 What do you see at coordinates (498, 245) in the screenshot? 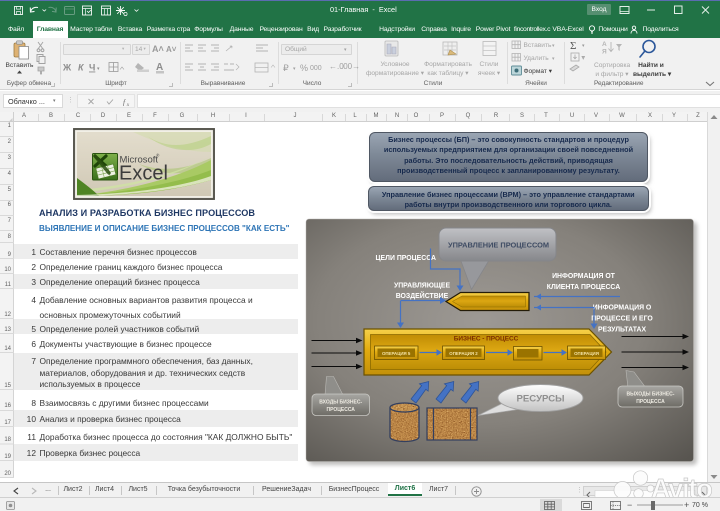
I see `svg-text: УПРАВЛЕНИЕ ПРОЦЕССОМ` at bounding box center [498, 245].